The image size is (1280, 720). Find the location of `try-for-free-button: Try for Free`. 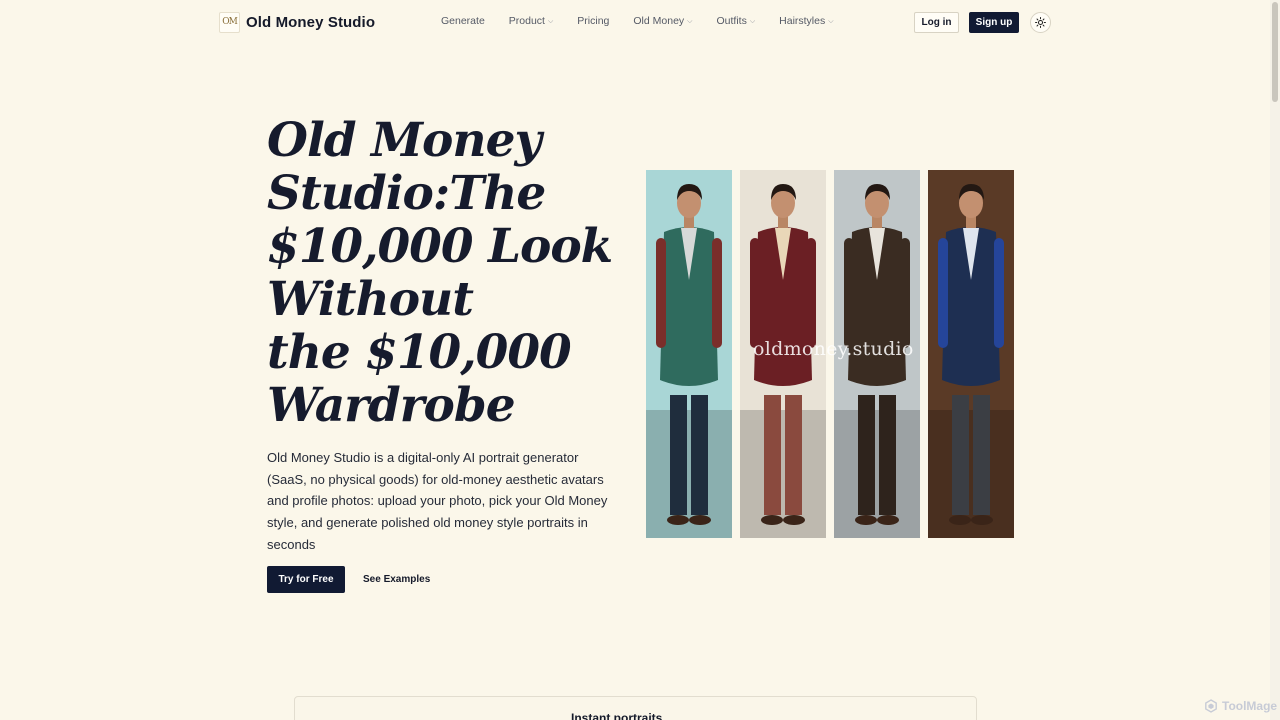

try-for-free-button: Try for Free is located at coordinates (306, 579).